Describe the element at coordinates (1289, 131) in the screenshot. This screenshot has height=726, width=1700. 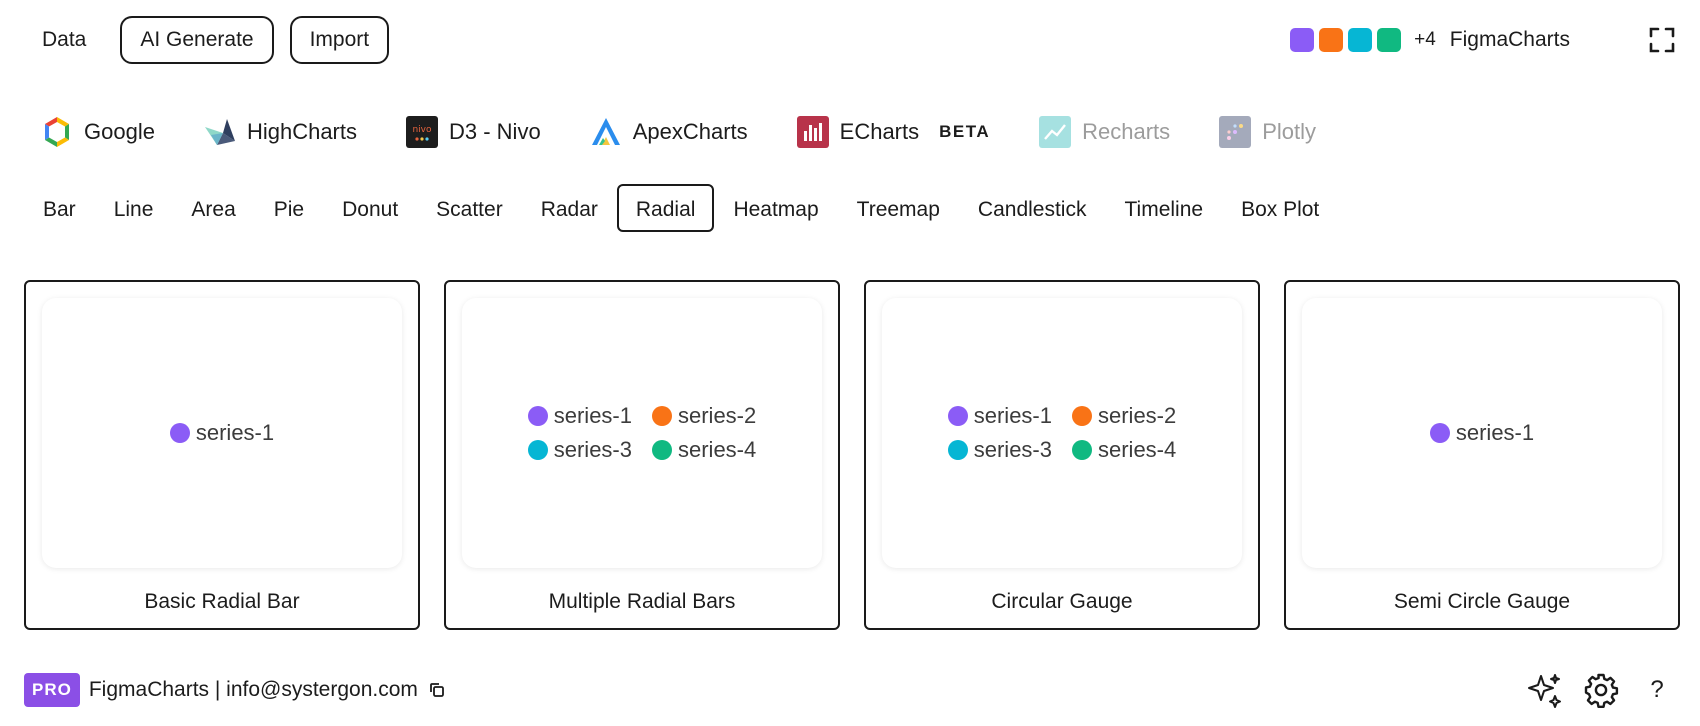
I see `library-label: Plotly` at that location.